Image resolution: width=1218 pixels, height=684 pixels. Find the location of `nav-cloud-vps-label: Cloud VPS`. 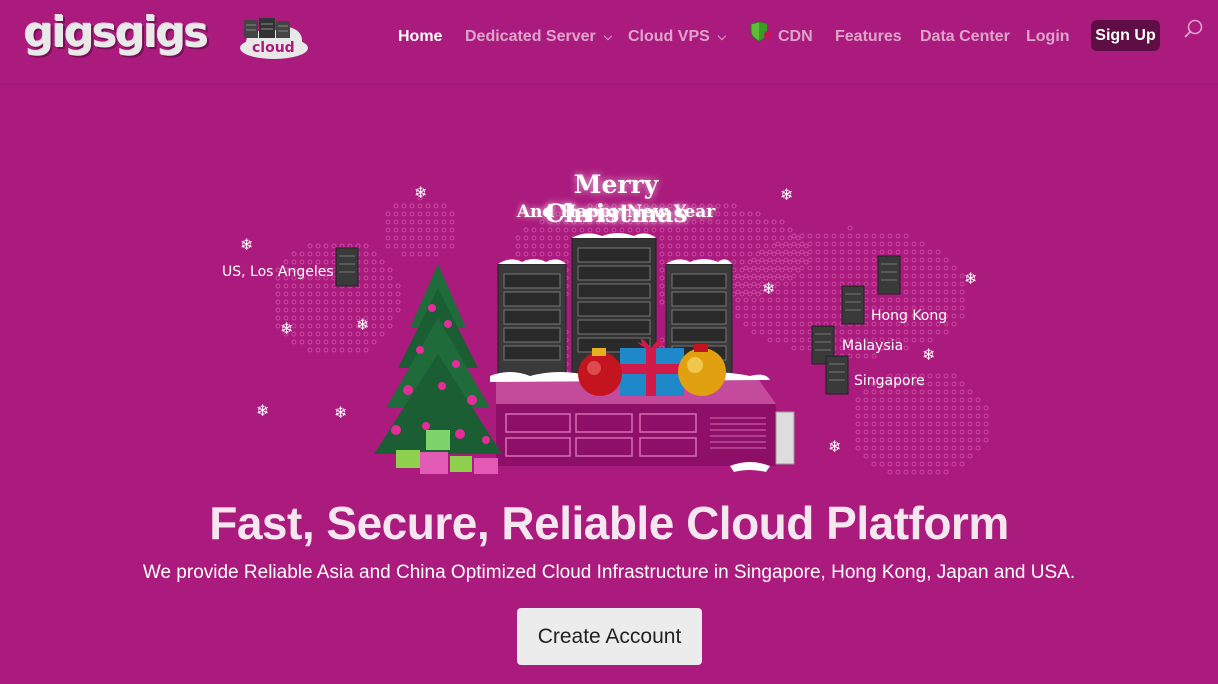

nav-cloud-vps-label: Cloud VPS is located at coordinates (669, 36).